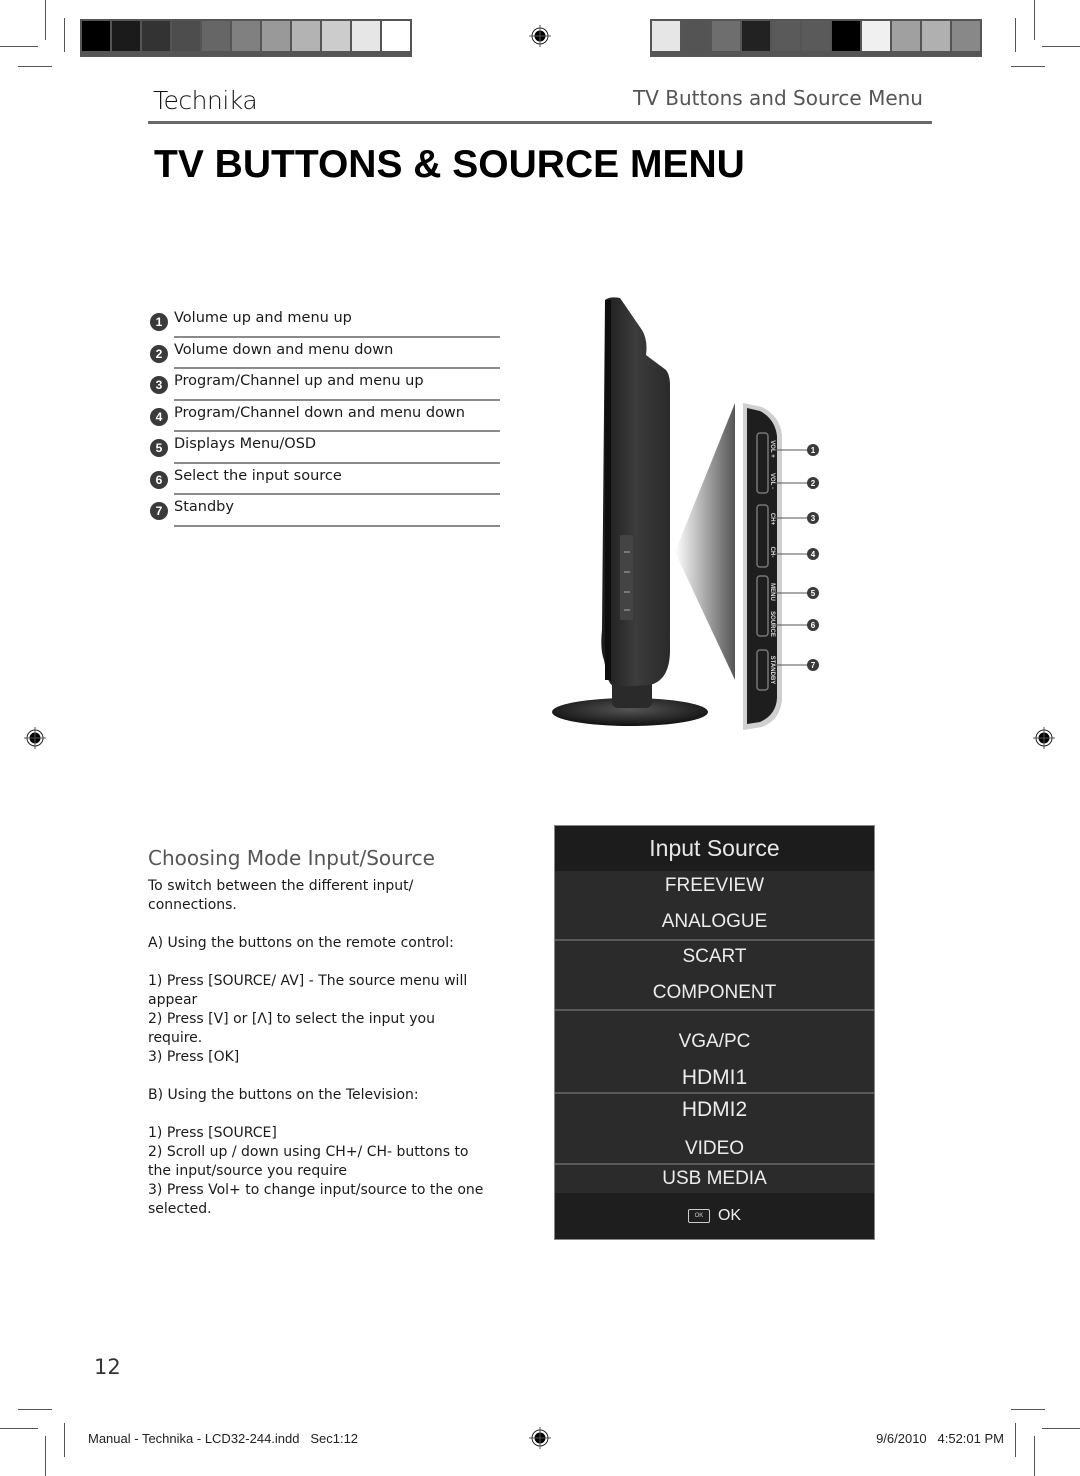 The height and width of the screenshot is (1476, 1080). Describe the element at coordinates (813, 593) in the screenshot. I see `callout-badge: 5` at that location.